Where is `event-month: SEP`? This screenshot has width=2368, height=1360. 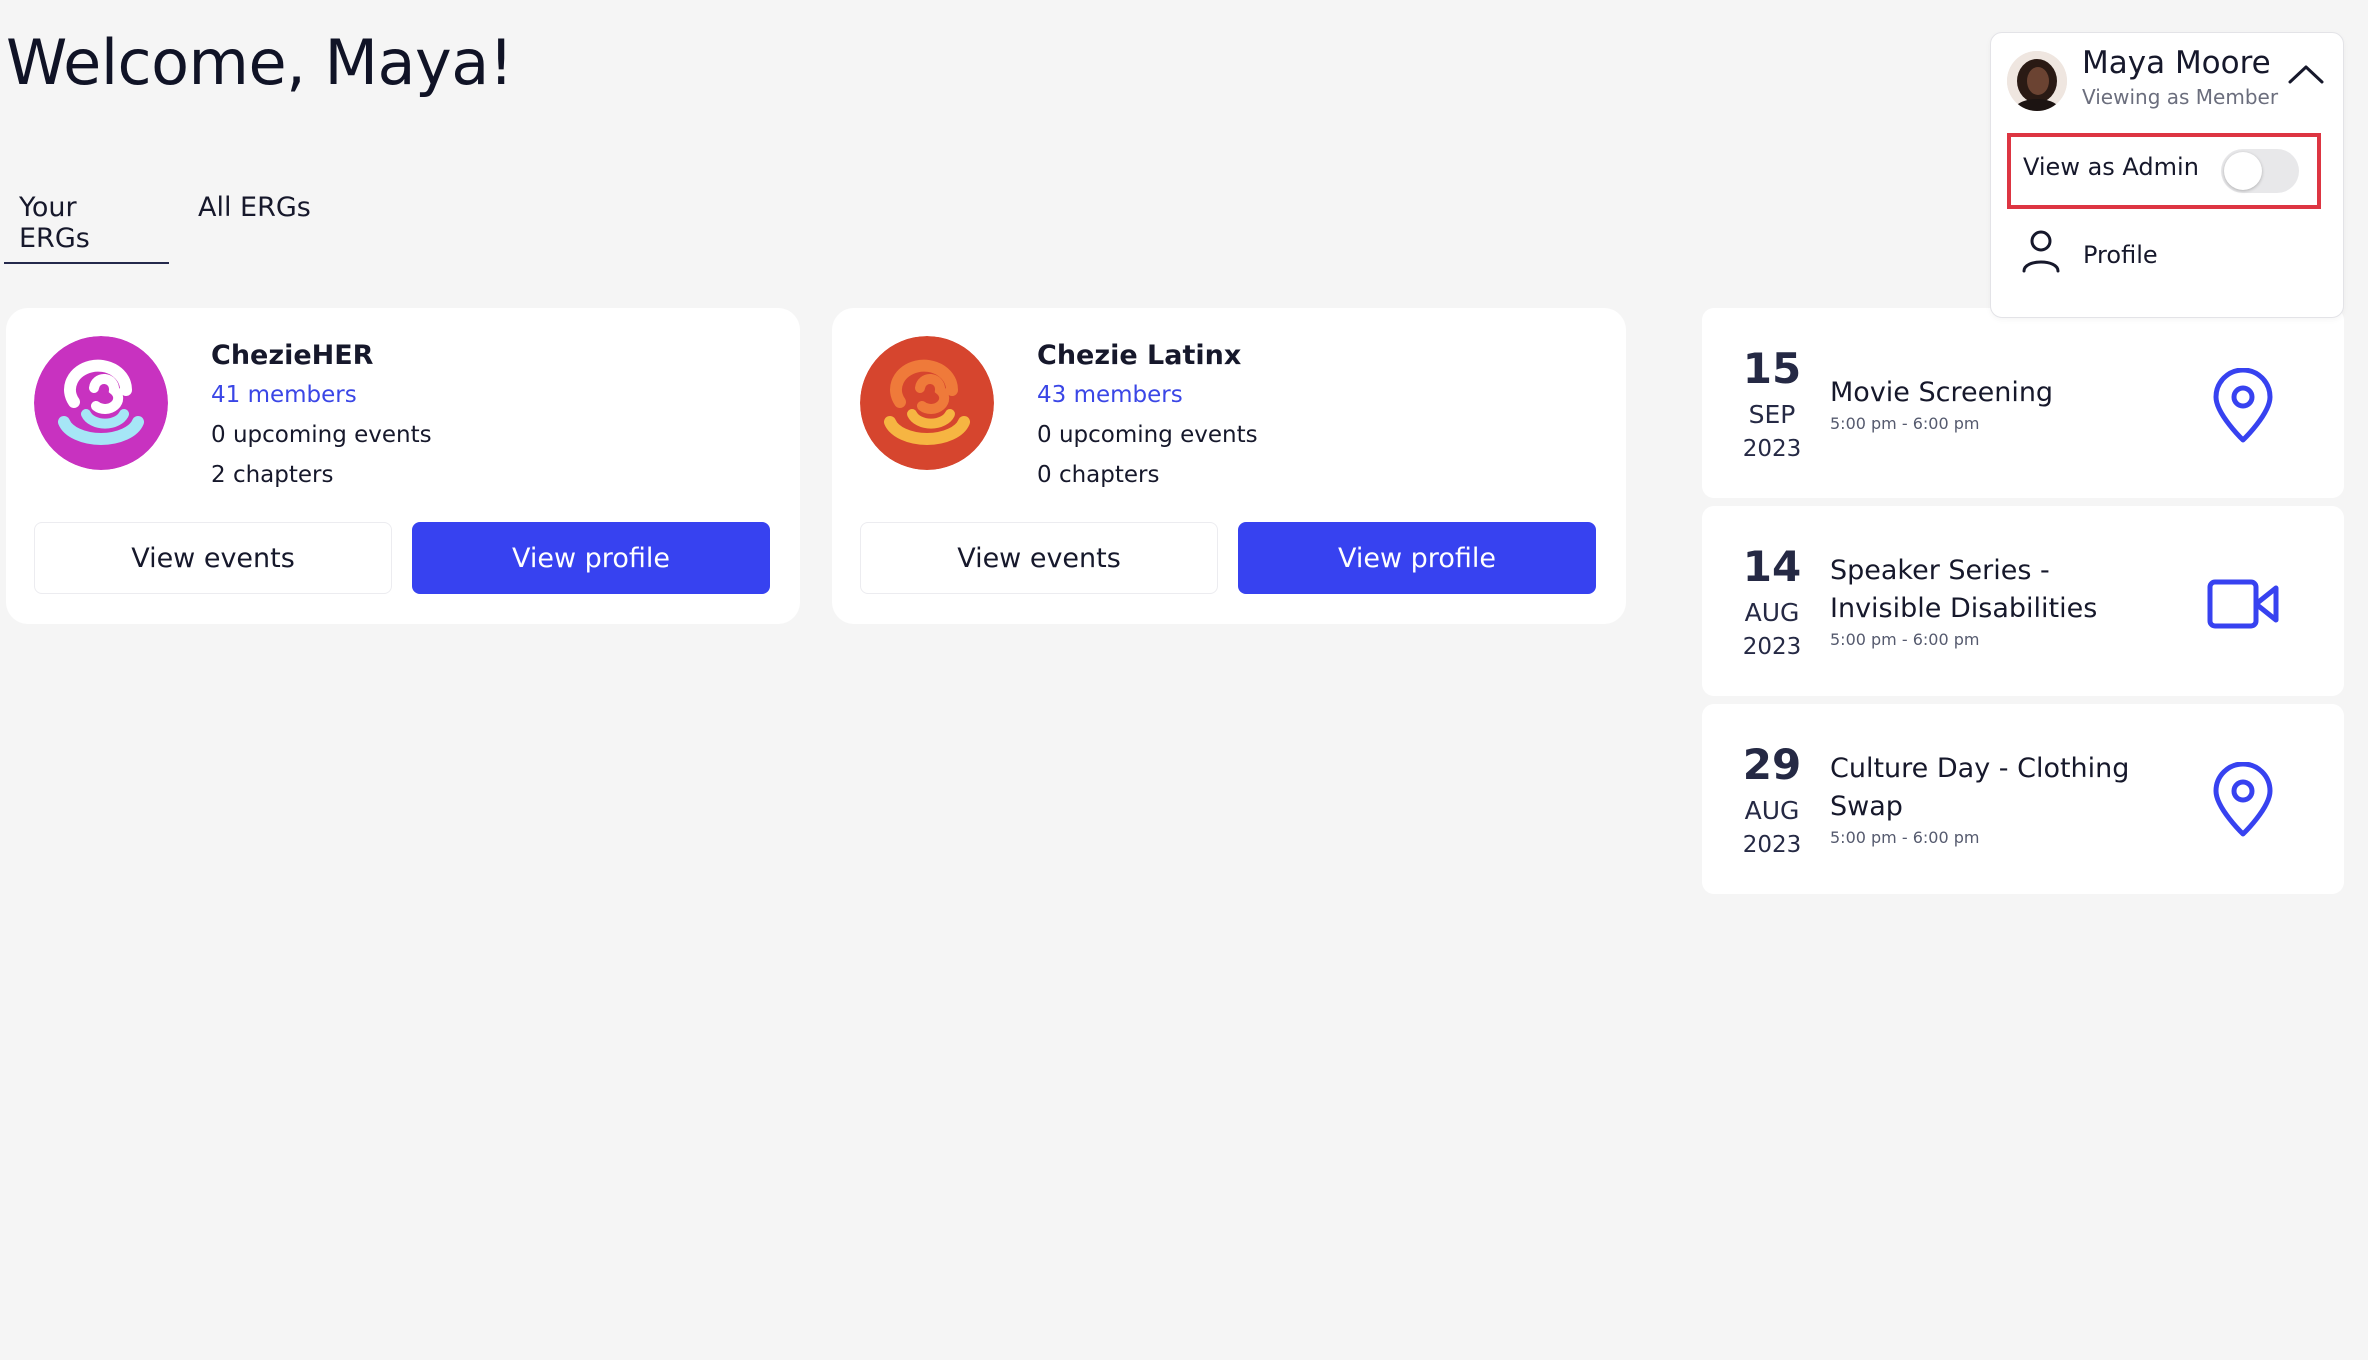 event-month: SEP is located at coordinates (1772, 414).